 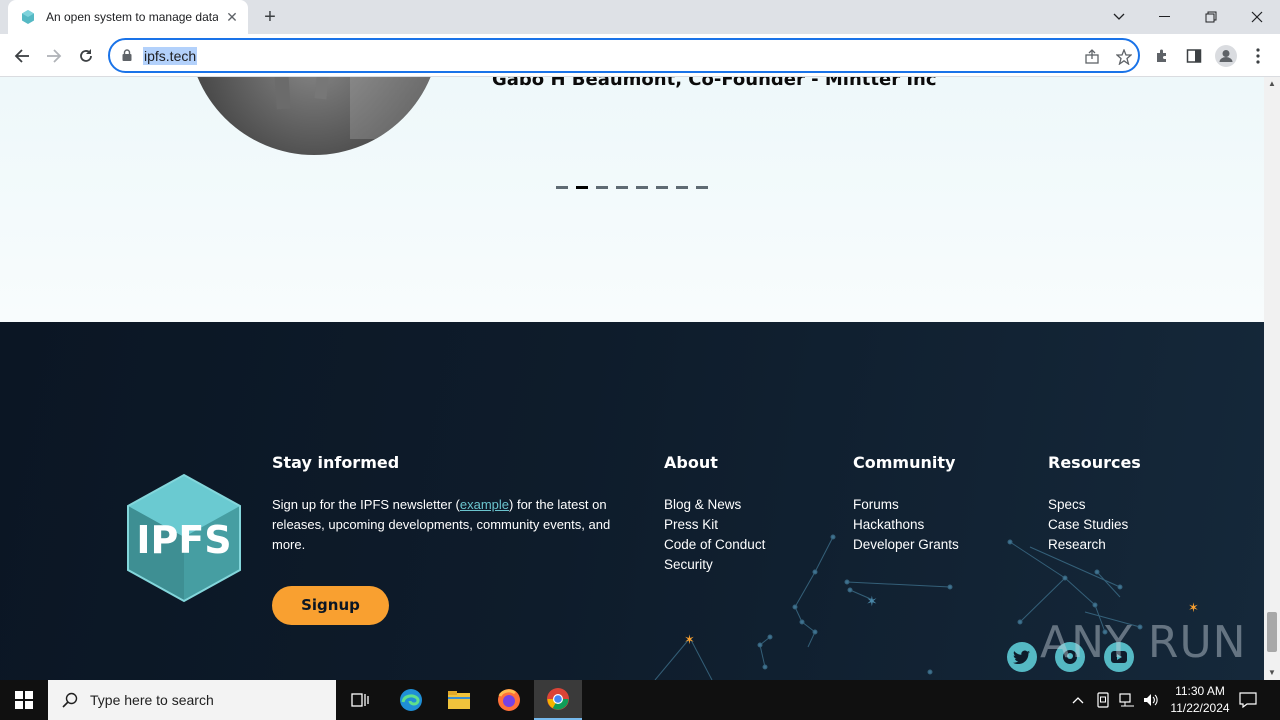 What do you see at coordinates (1088, 505) in the screenshot?
I see `footer-link-specs: Specs` at bounding box center [1088, 505].